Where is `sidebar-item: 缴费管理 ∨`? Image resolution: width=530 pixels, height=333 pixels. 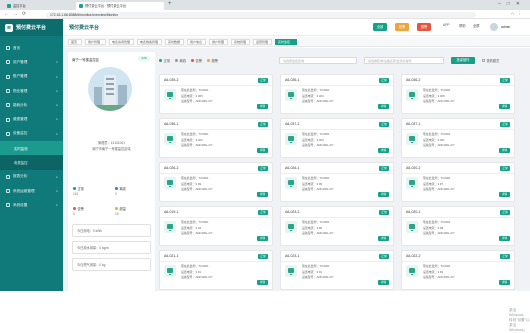
sidebar-item: 缴费管理 ∨ is located at coordinates (31, 119).